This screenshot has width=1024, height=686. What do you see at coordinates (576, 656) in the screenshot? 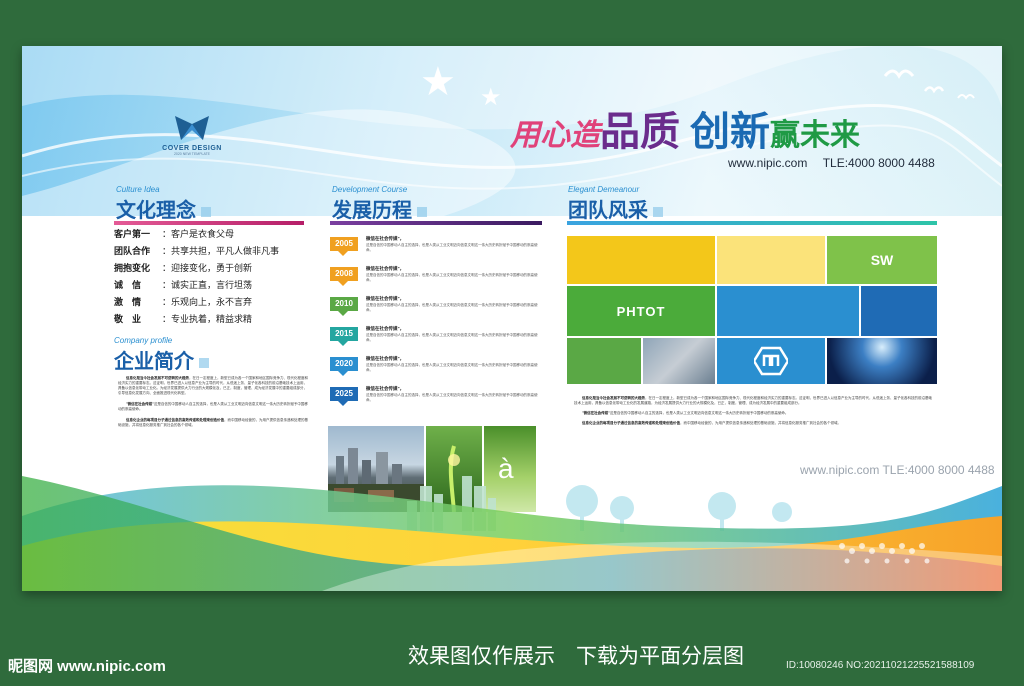
I see `footer-note: 效果图仅作展示 下载为平面分层图` at bounding box center [576, 656].